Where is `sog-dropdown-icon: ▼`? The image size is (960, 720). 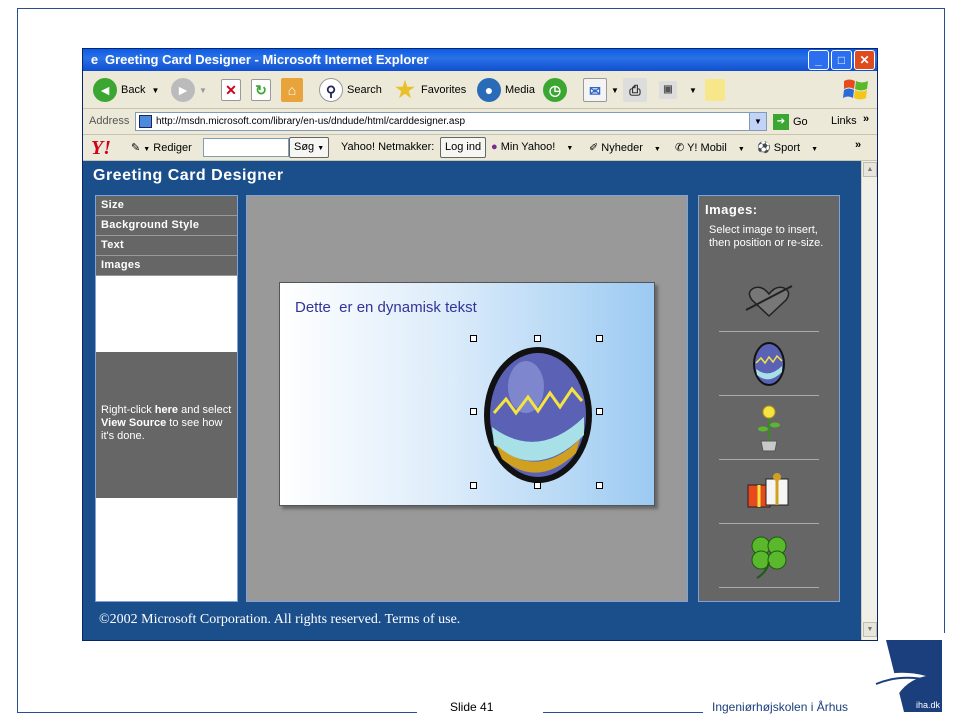
sog-dropdown-icon: ▼ is located at coordinates (321, 148).